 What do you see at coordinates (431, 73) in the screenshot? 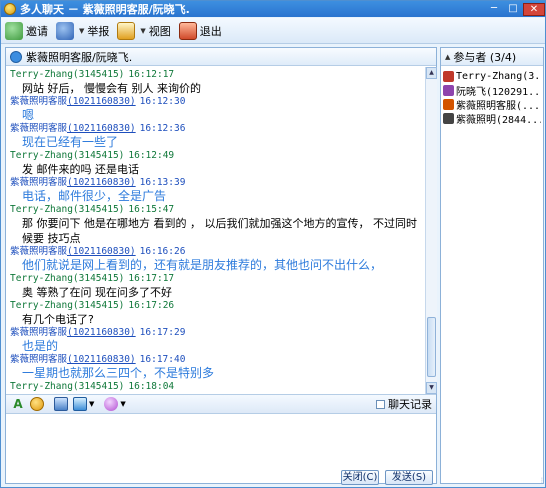
I see `scroll-up-icon: ▲` at bounding box center [431, 73].